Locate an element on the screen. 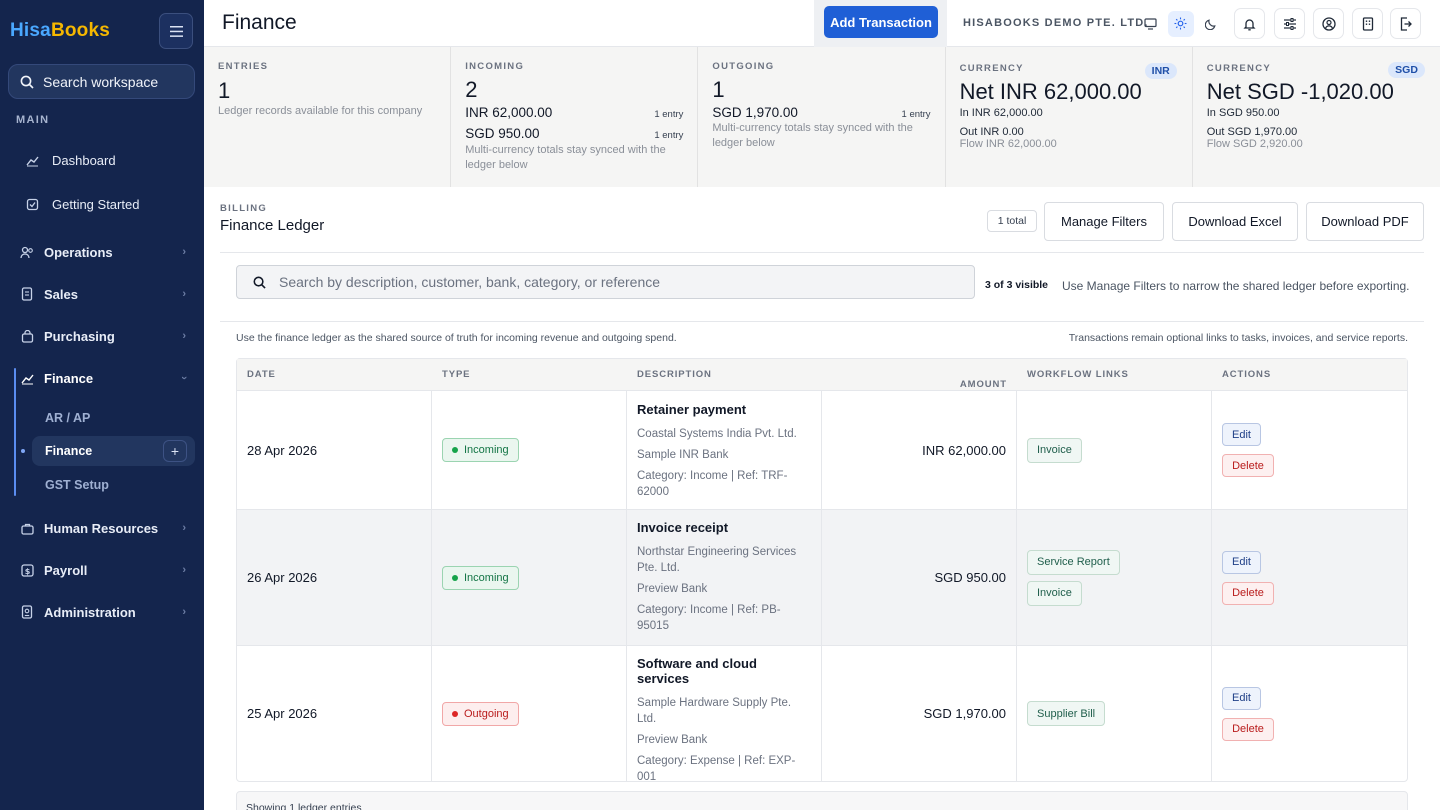  description-title: Retainer payment is located at coordinates (692, 409).